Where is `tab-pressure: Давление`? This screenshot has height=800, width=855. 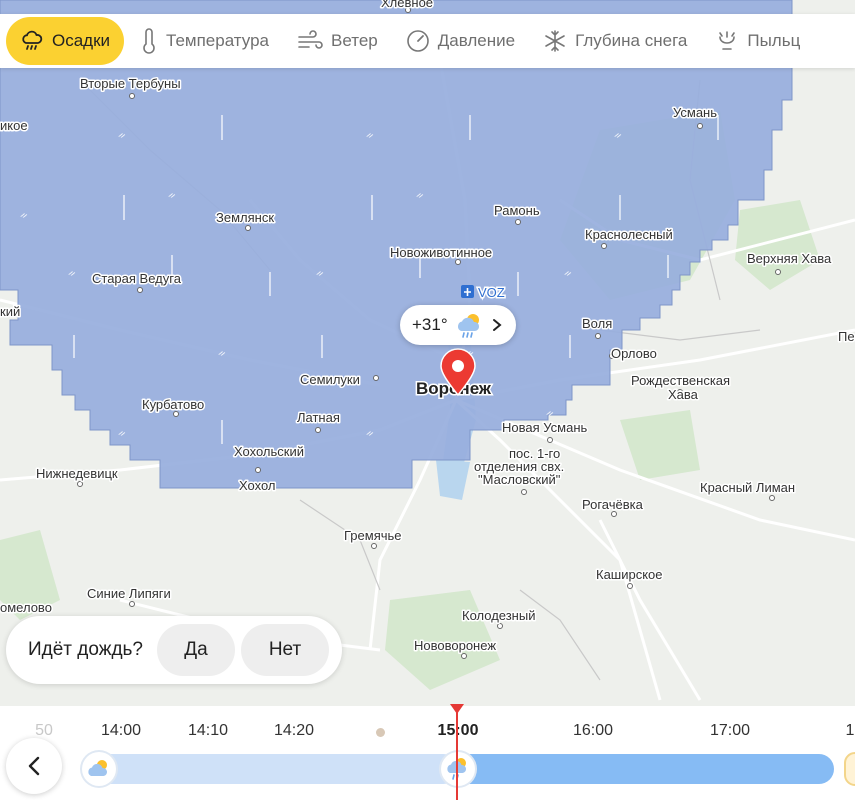 tab-pressure: Давление is located at coordinates (460, 41).